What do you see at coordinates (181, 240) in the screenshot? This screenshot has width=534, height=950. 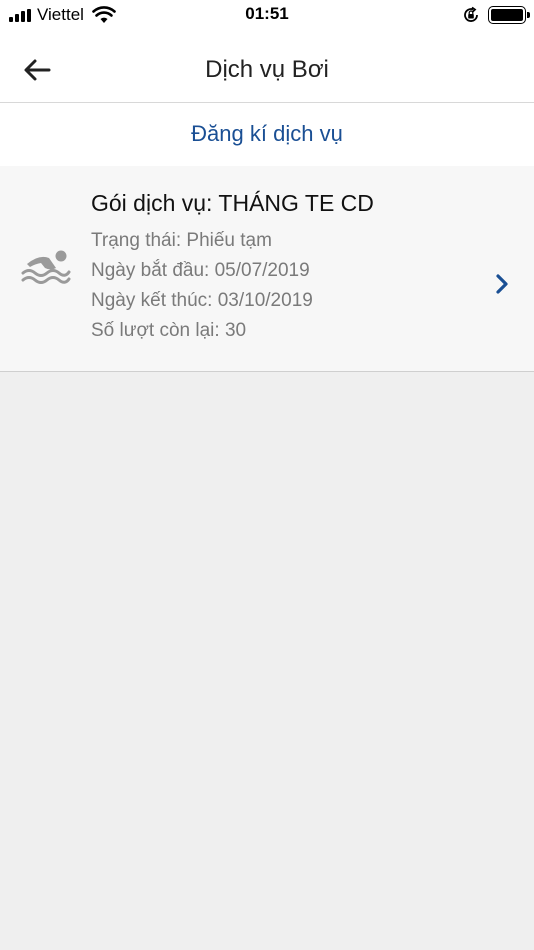 I see `status-text: Trạng thái: Phiếu tạm` at bounding box center [181, 240].